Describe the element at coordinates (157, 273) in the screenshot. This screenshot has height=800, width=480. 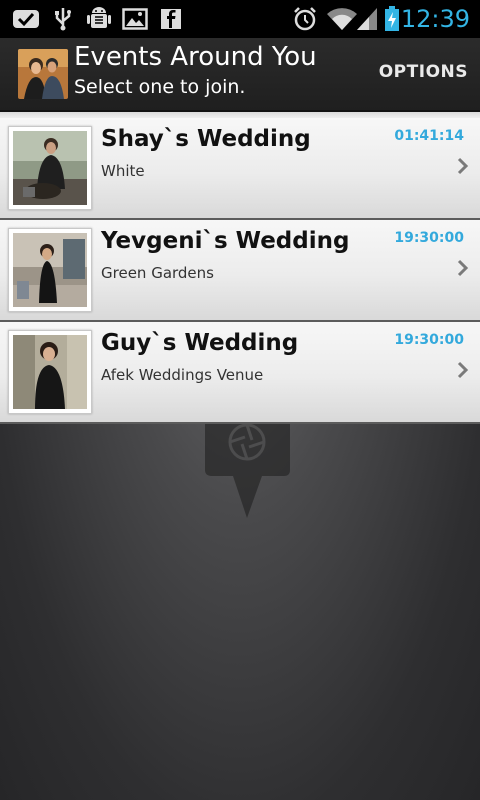
I see `event-venue: Green Gardens` at that location.